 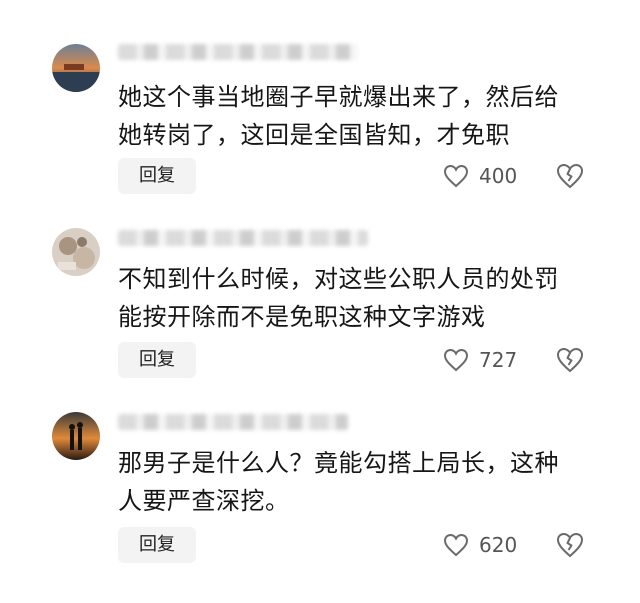 I want to click on comment-text-line: 不知到什么时候，对这些公职人员的处罚, so click(x=338, y=279).